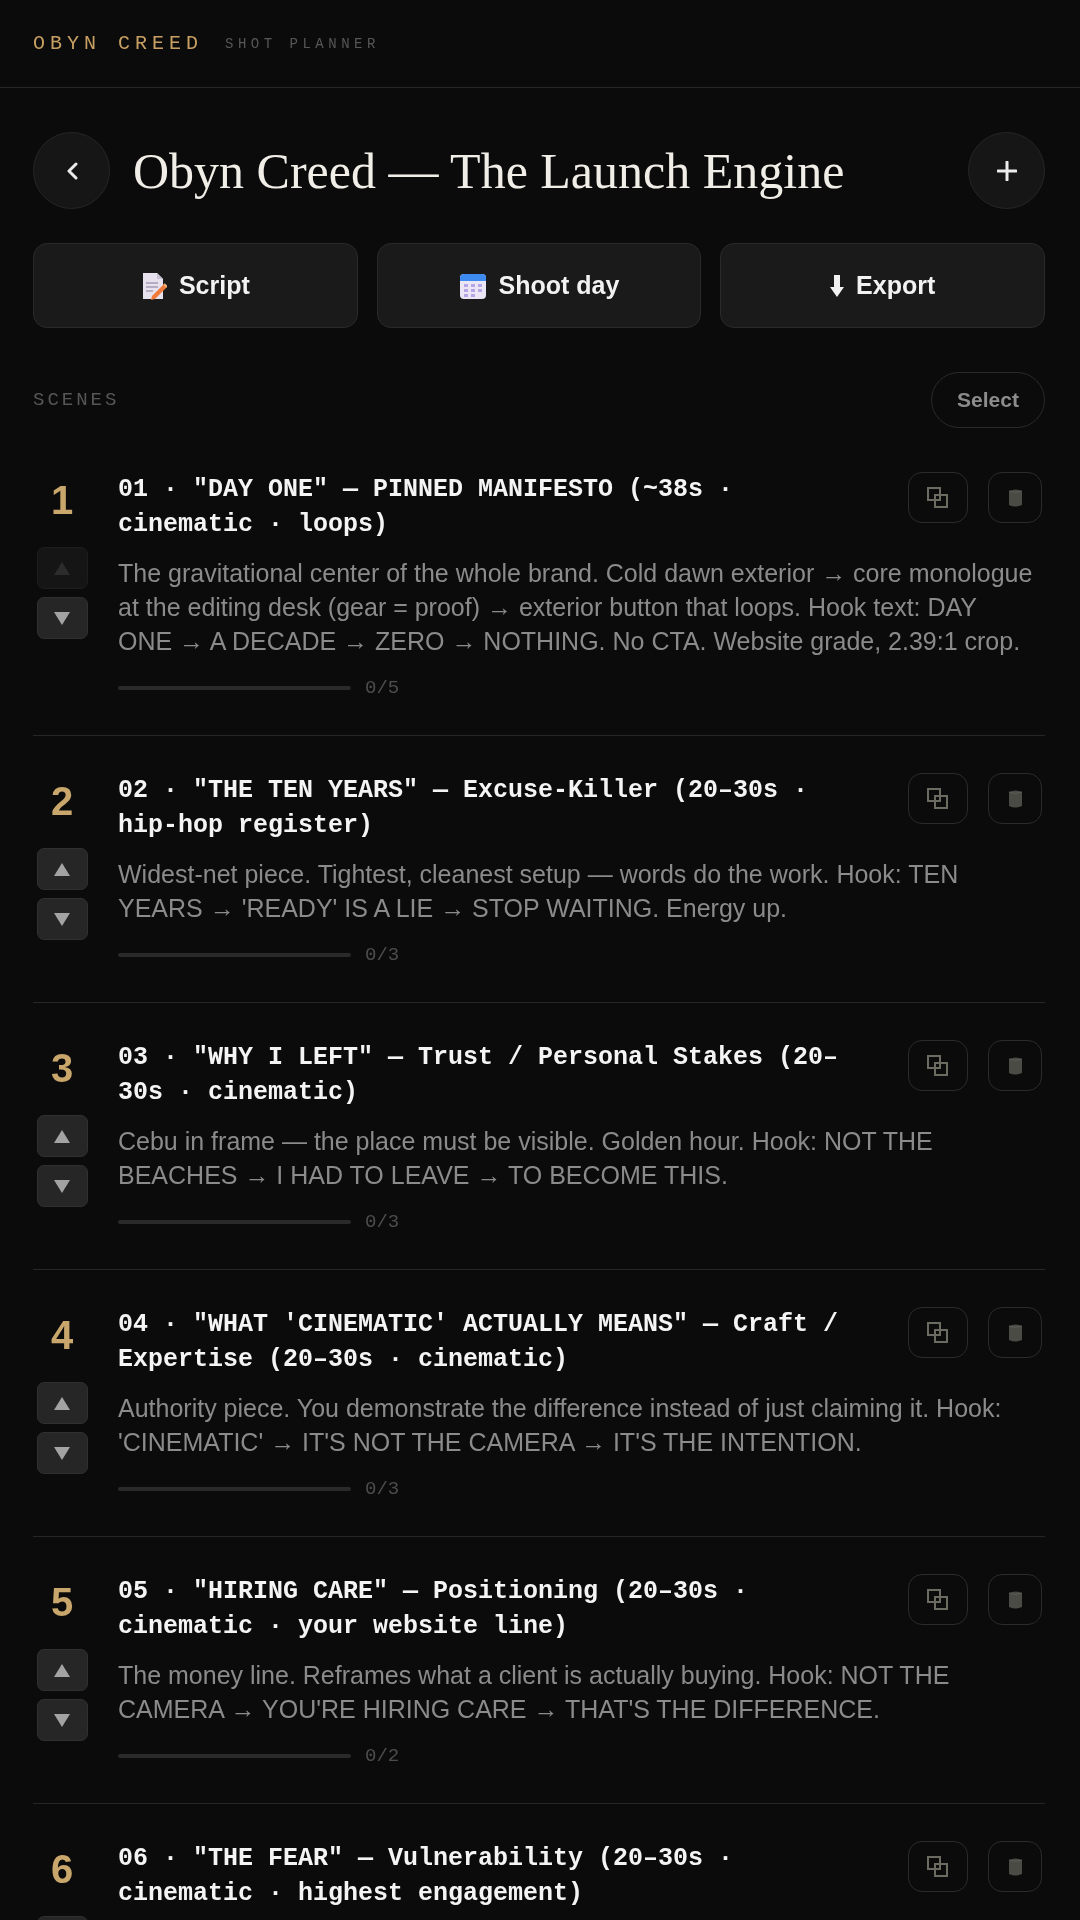 This screenshot has width=1080, height=1920. Describe the element at coordinates (539, 285) in the screenshot. I see `shoot-day-button: Shoot day` at that location.